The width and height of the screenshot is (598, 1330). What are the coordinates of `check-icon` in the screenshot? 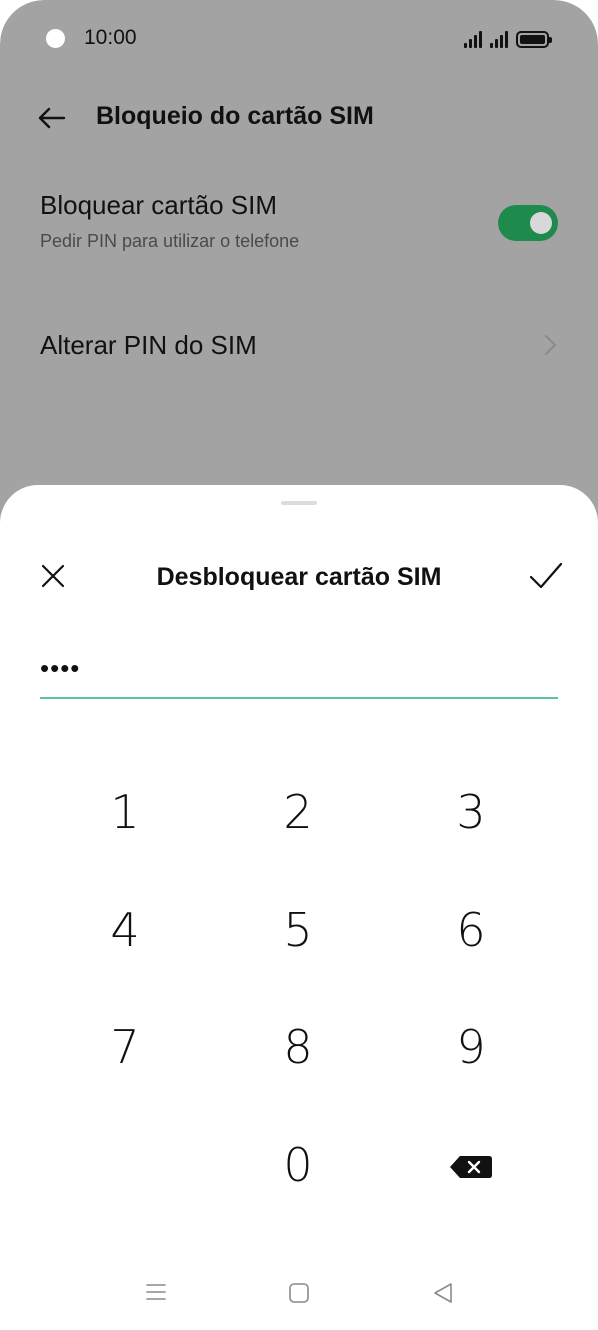 It's located at (546, 576).